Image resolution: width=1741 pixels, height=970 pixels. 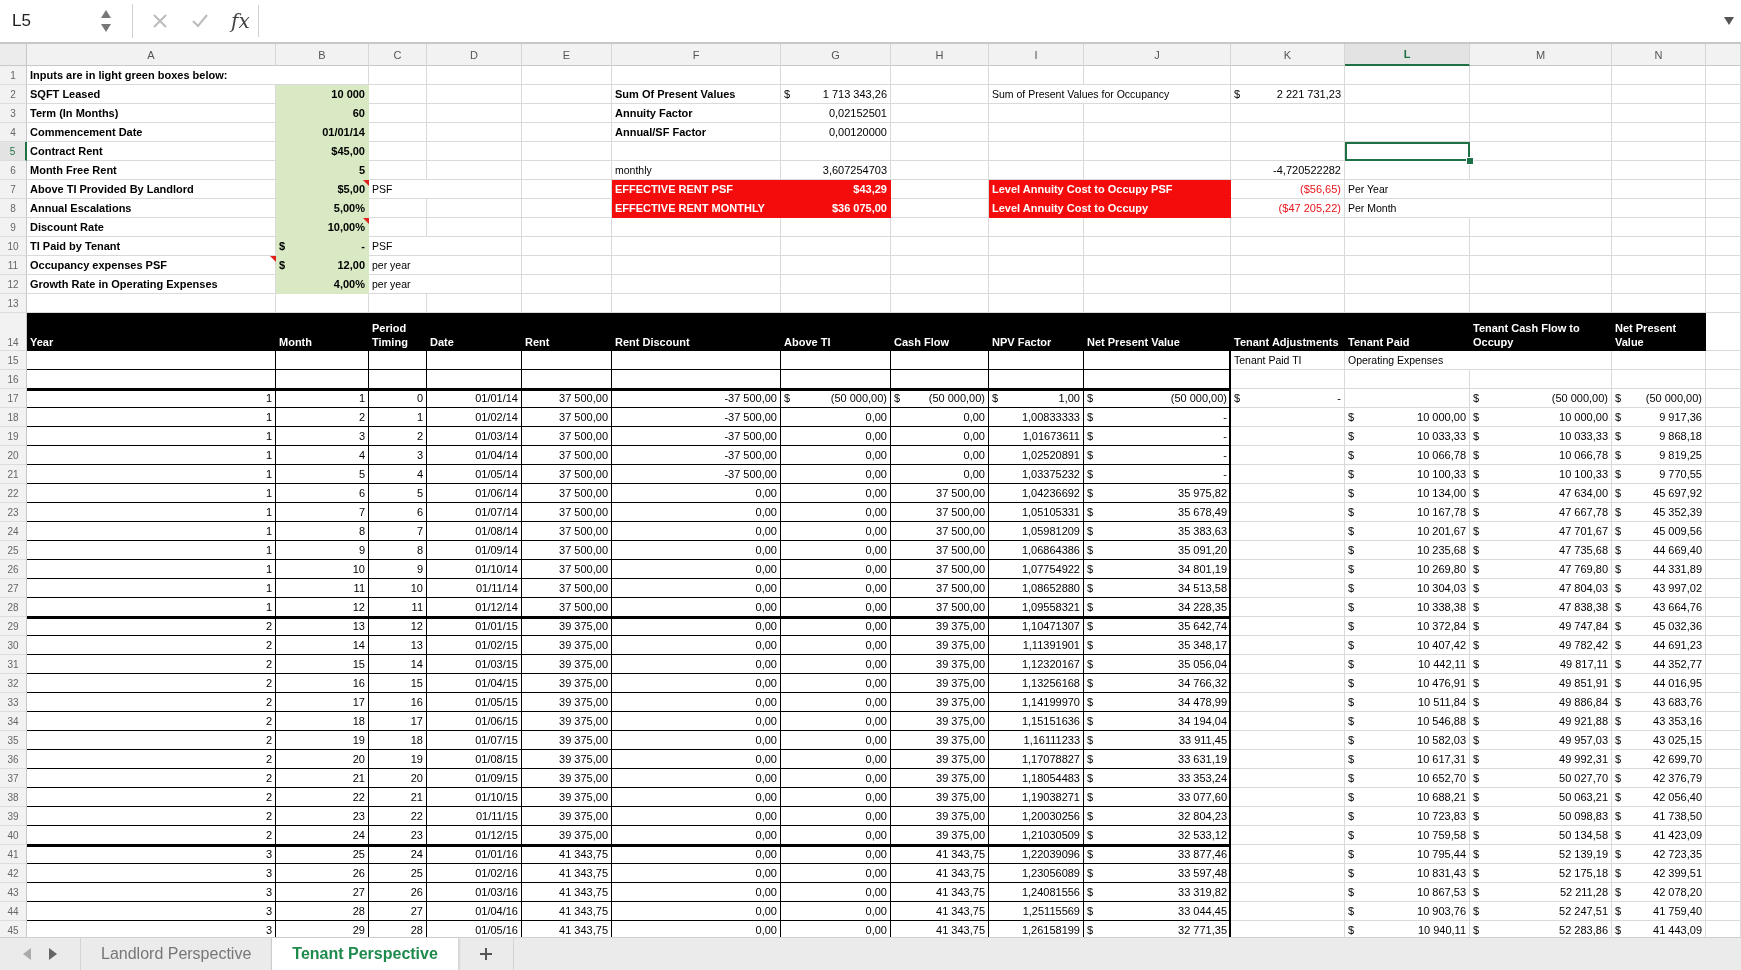 I want to click on row-header: 18, so click(x=13, y=417).